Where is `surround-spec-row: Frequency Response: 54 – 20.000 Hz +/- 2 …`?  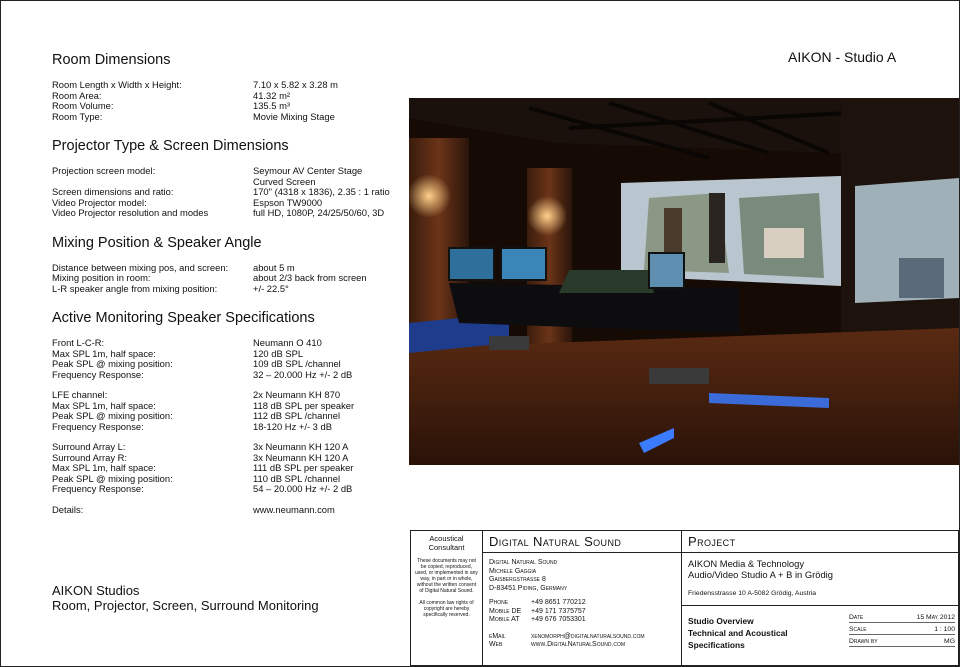 surround-spec-row: Frequency Response: 54 – 20.000 Hz +/- 2 … is located at coordinates (227, 489).